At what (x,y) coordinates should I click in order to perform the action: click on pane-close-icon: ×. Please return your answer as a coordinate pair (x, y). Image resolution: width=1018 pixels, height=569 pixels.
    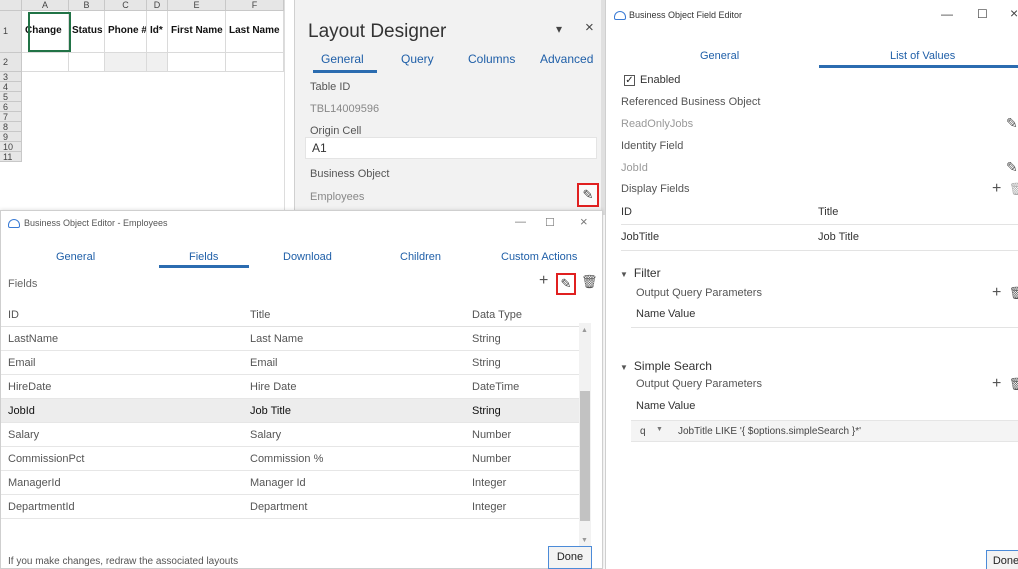
    Looking at the image, I should click on (589, 27).